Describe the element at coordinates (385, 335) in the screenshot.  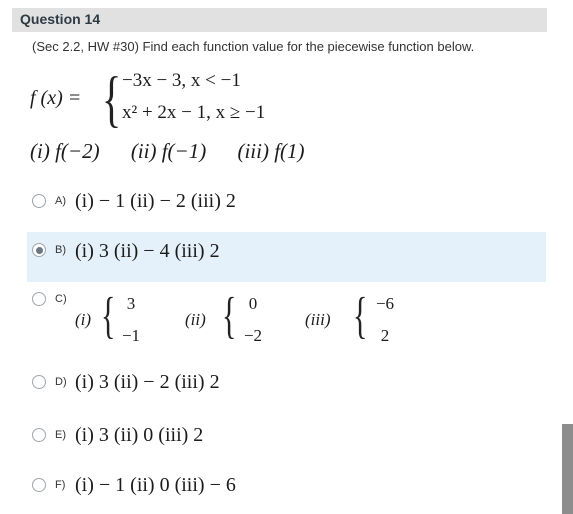
I see `option-c-iii-bottom: 2` at that location.